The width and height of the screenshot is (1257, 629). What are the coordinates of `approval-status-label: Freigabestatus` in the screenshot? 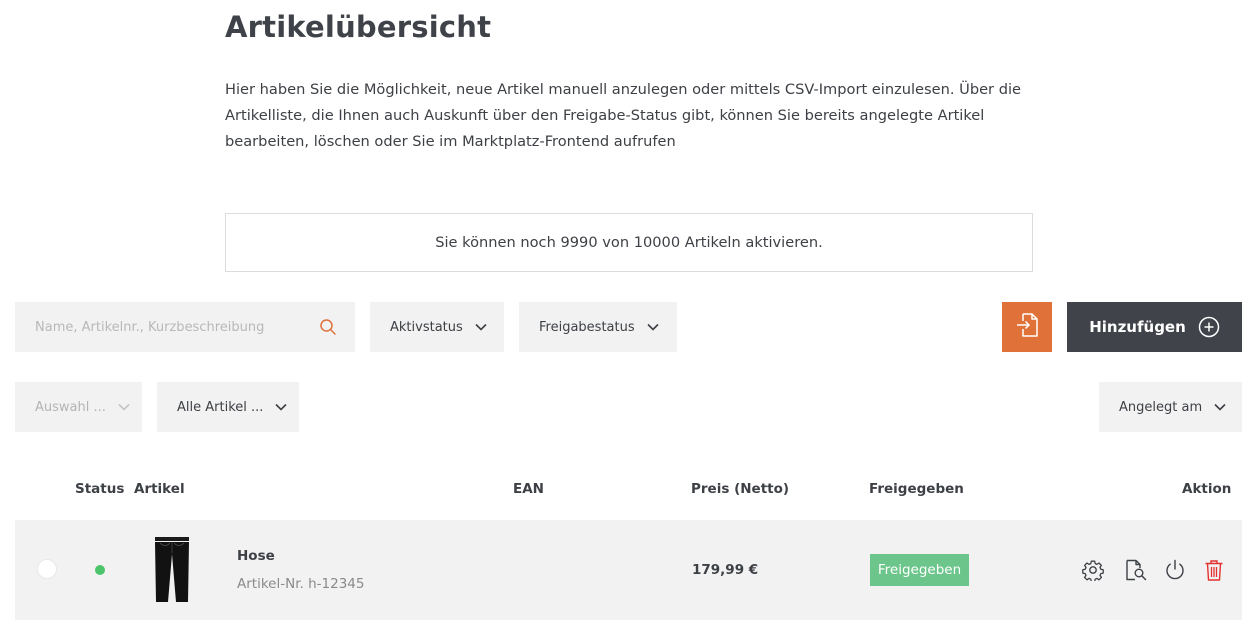 It's located at (587, 327).